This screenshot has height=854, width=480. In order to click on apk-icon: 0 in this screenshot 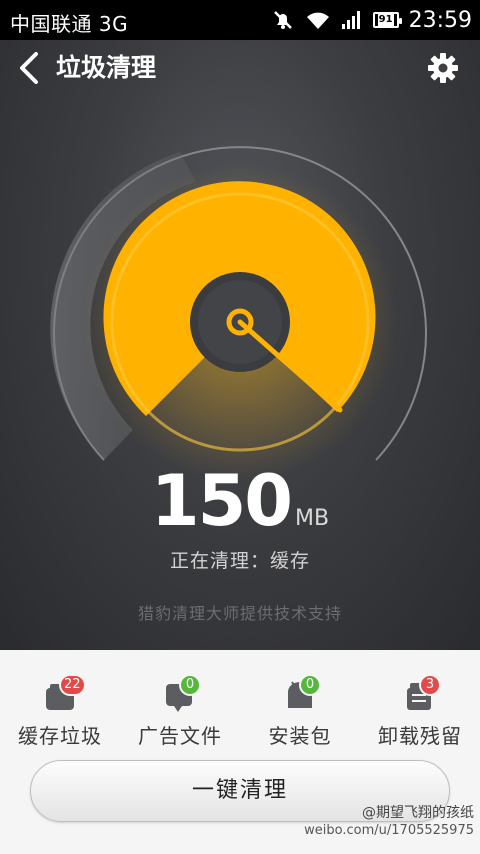, I will do `click(300, 694)`.